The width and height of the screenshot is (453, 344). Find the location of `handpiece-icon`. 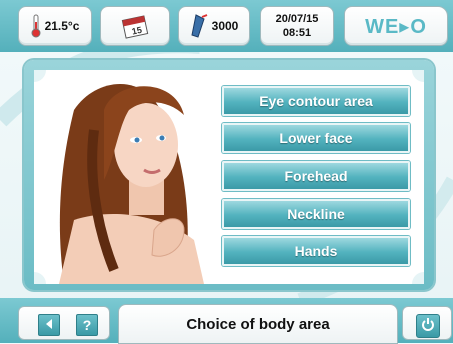

handpiece-icon is located at coordinates (200, 26).